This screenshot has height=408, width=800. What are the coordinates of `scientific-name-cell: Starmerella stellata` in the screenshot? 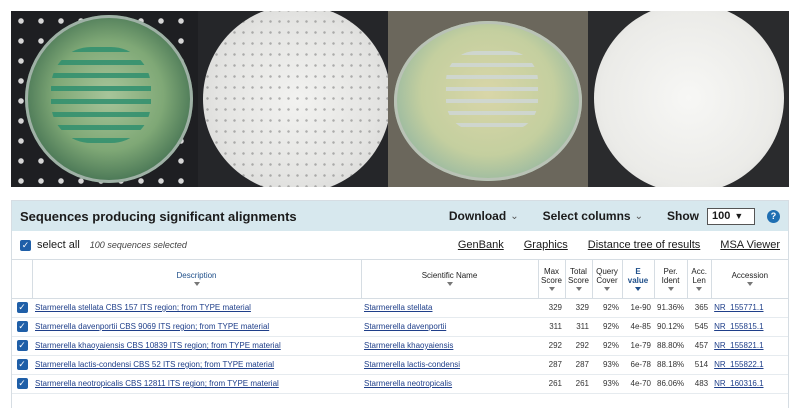 It's located at (449, 308).